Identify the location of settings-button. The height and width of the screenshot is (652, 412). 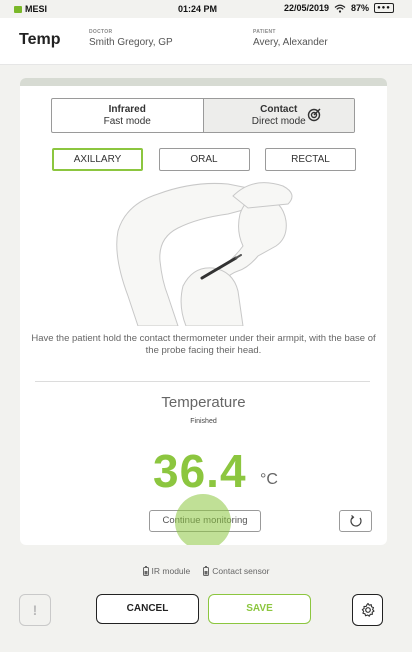
(367, 610).